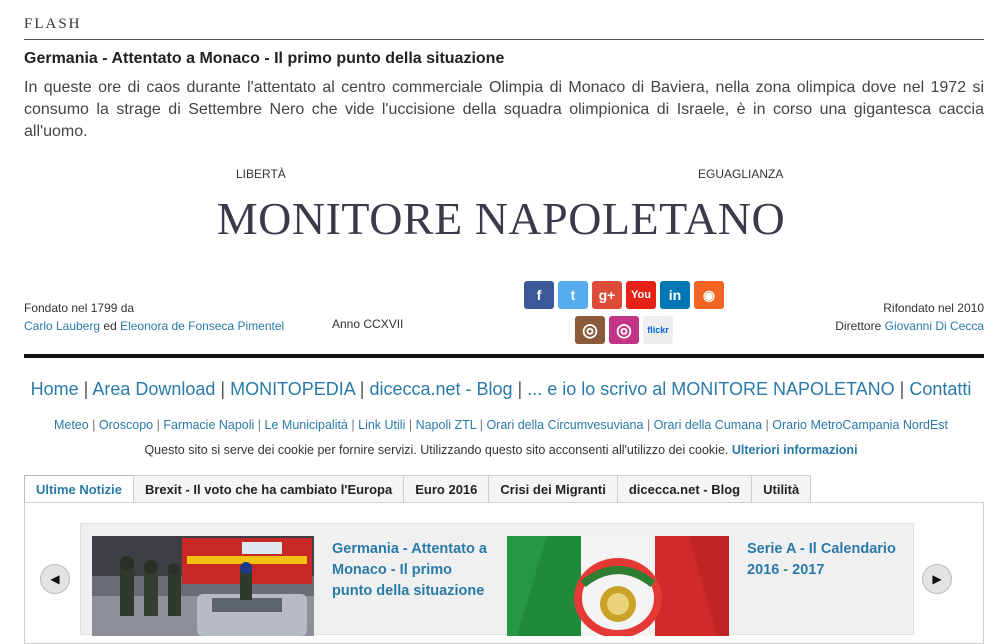 The height and width of the screenshot is (644, 1002). I want to click on founder-carlo-lauberg-link: Carlo Lauberg, so click(62, 326).